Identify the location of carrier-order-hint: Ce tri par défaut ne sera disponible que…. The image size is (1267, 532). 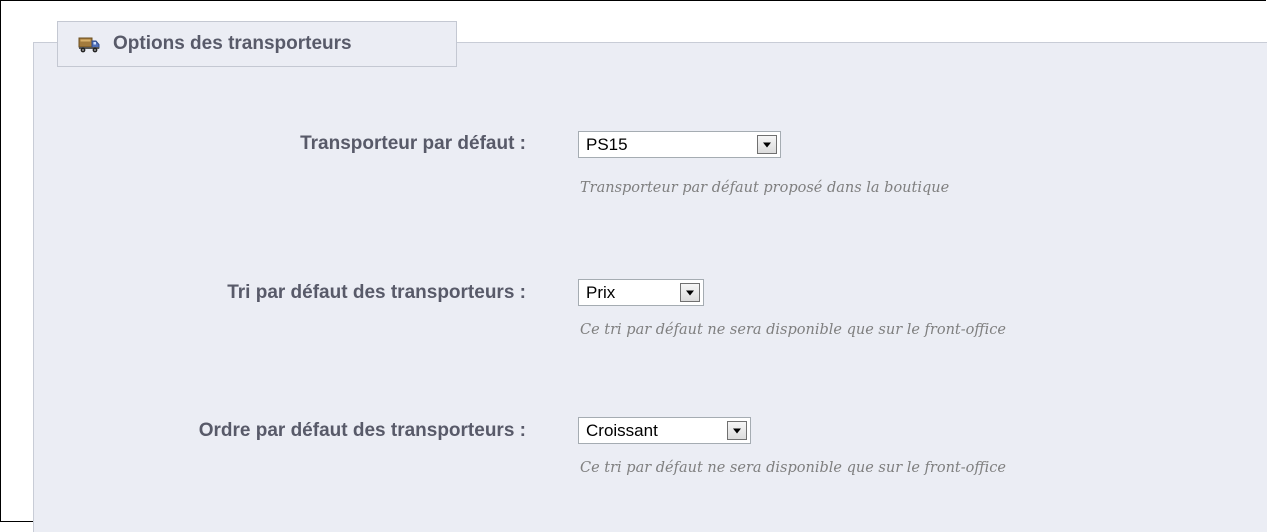
(793, 468).